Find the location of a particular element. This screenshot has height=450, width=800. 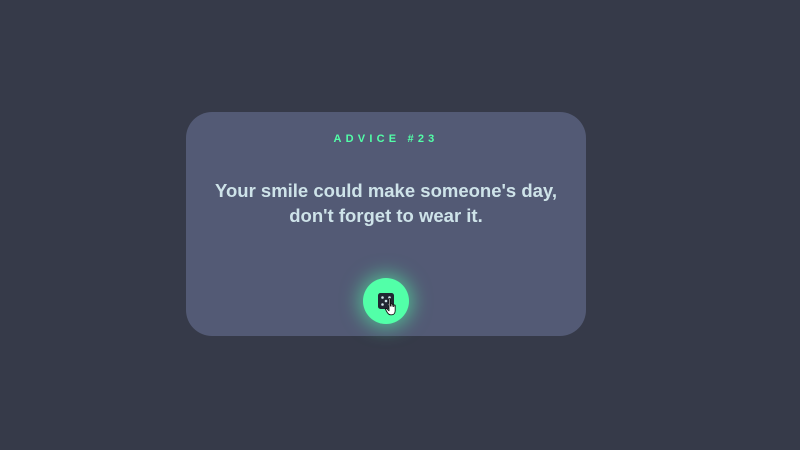

generate-advice-button is located at coordinates (386, 301).